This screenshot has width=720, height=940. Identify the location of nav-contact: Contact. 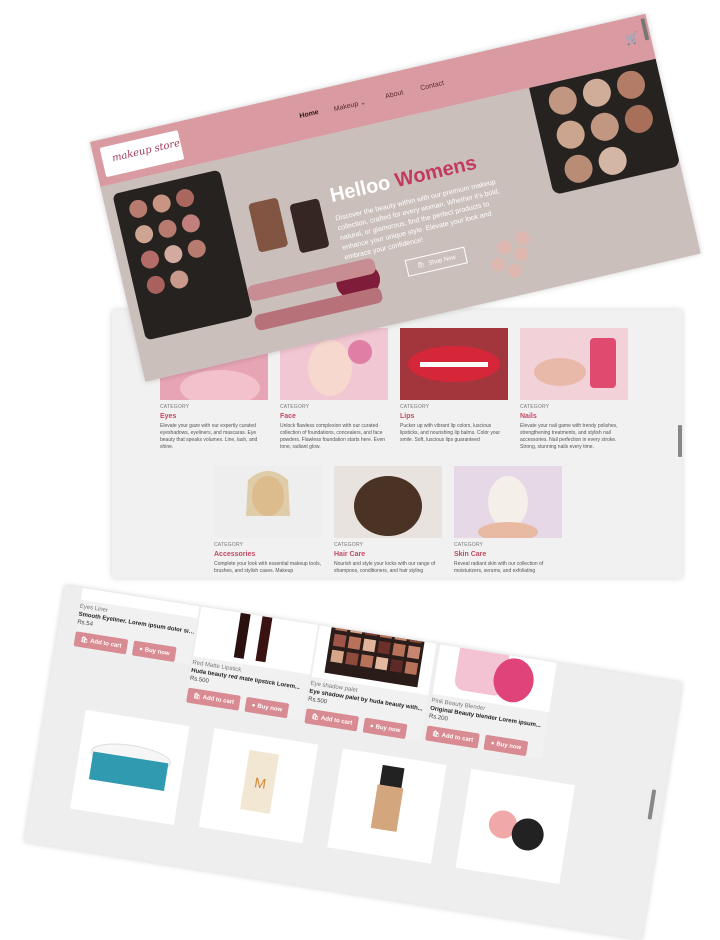
(432, 86).